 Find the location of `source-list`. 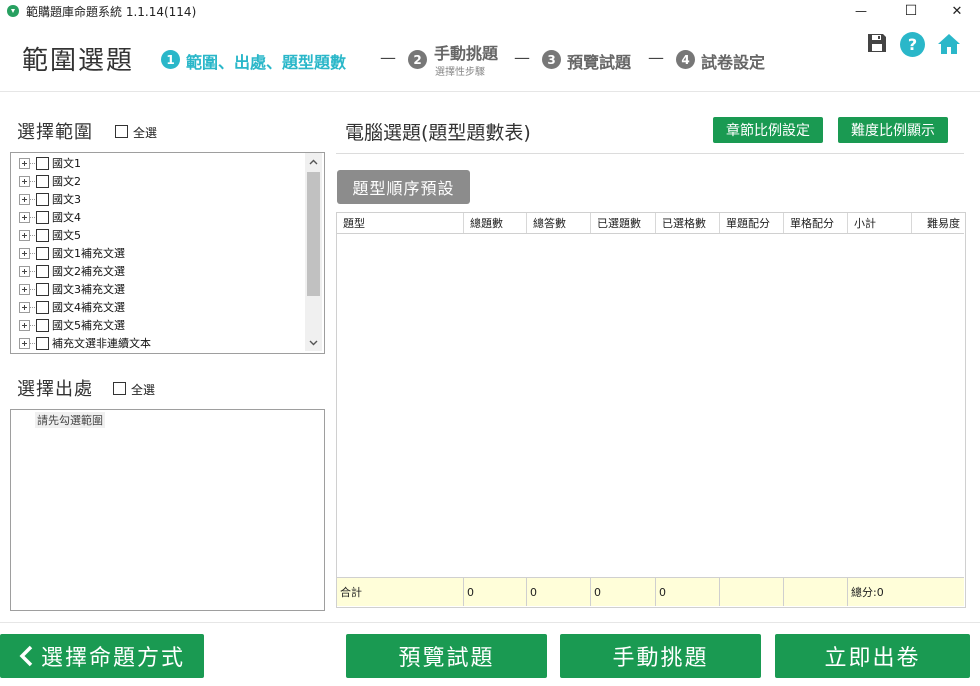

source-list is located at coordinates (167, 510).